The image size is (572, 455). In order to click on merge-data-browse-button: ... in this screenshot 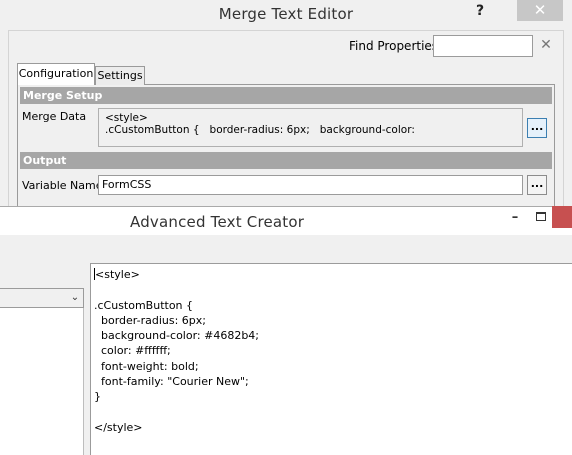, I will do `click(537, 128)`.